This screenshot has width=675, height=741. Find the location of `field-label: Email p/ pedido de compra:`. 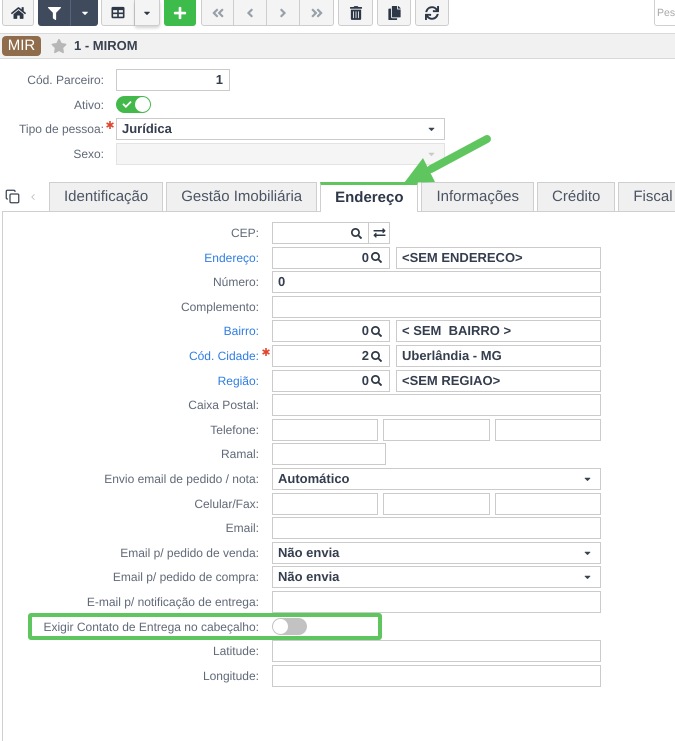

field-label: Email p/ pedido de compra: is located at coordinates (185, 577).